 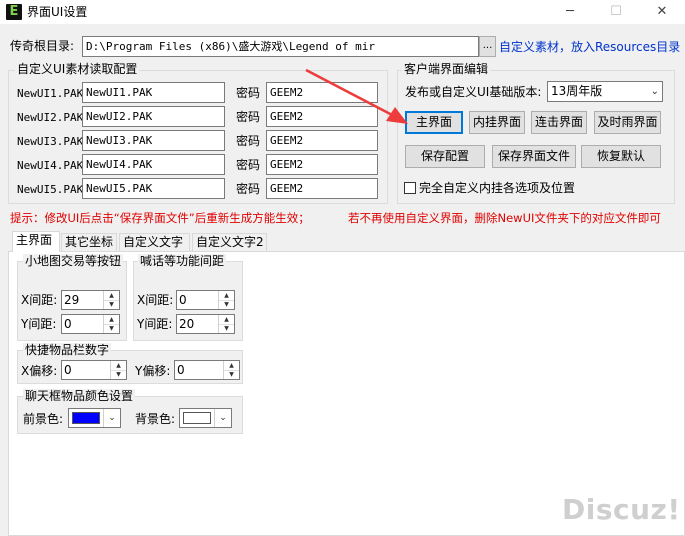 What do you see at coordinates (621, 509) in the screenshot?
I see `discuz-watermark: Discuz!` at bounding box center [621, 509].